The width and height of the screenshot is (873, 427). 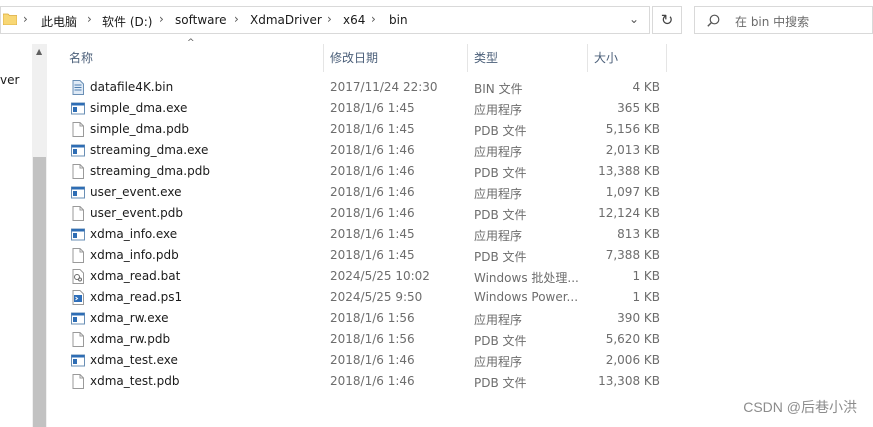 What do you see at coordinates (632, 360) in the screenshot?
I see `file-size: 2,006 KB` at bounding box center [632, 360].